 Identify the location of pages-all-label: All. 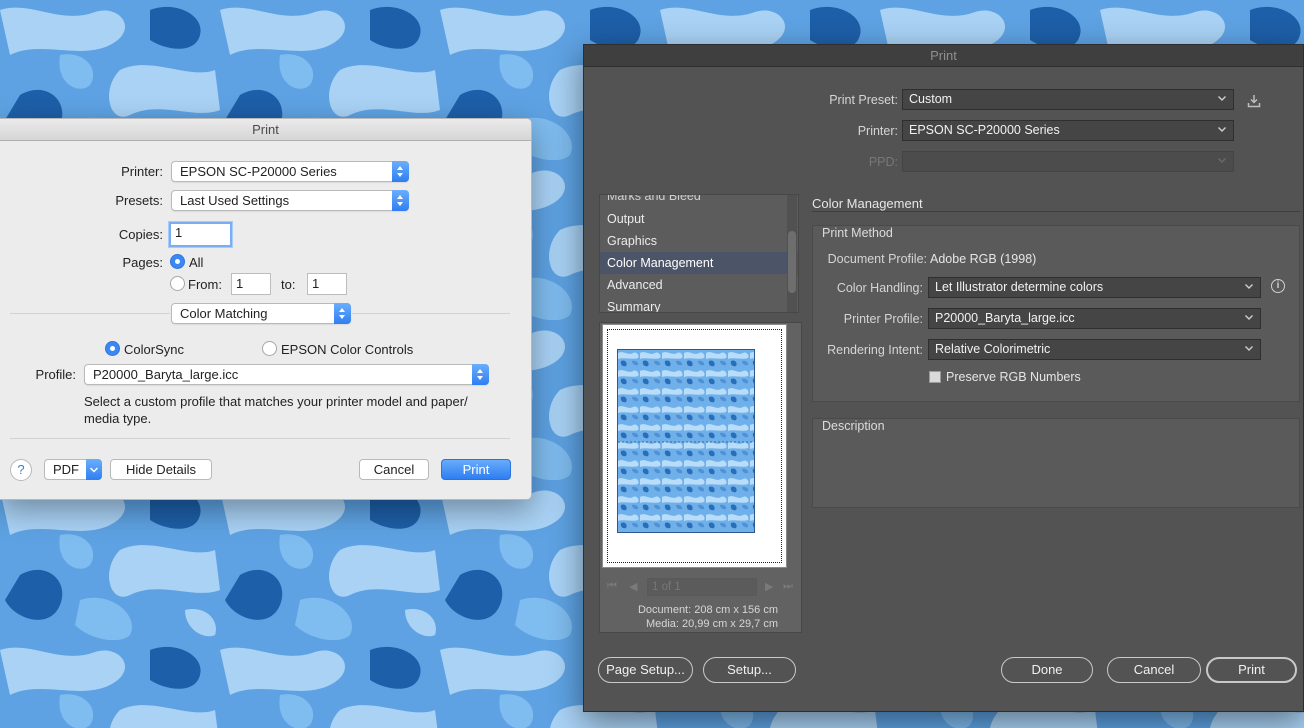
(196, 262).